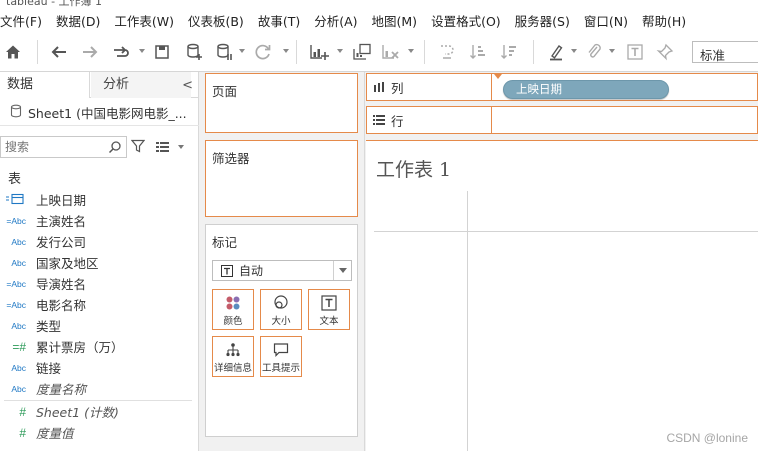 The image size is (758, 451). Describe the element at coordinates (67, 263) in the screenshot. I see `field-name: 国家及地区` at that location.